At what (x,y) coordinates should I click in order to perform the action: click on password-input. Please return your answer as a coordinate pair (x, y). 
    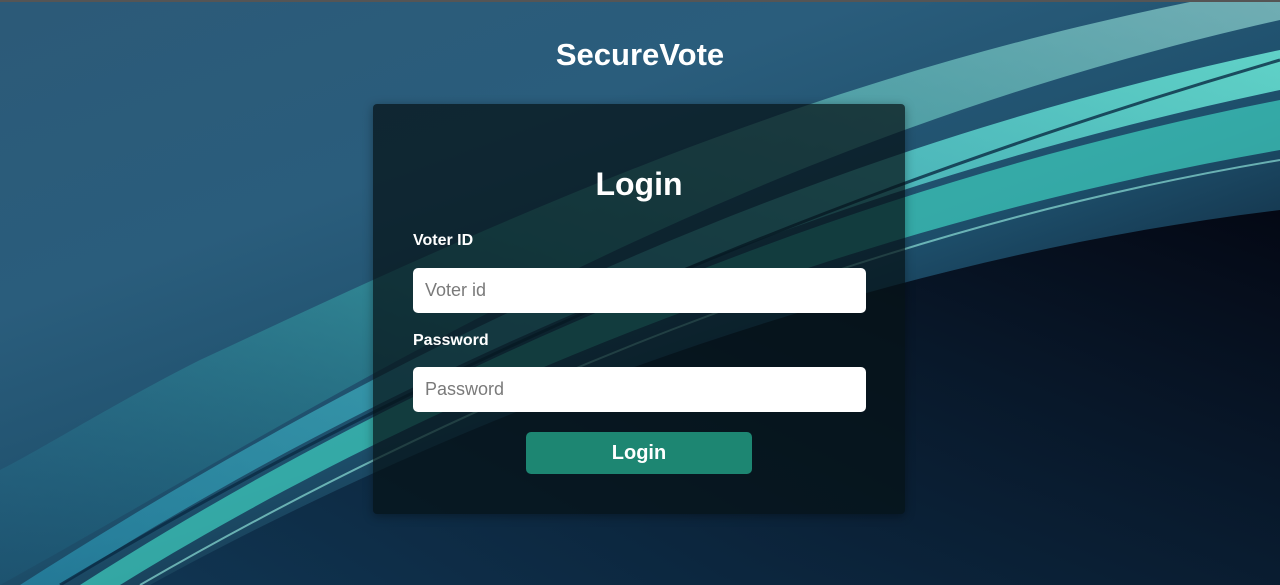
    Looking at the image, I should click on (639, 389).